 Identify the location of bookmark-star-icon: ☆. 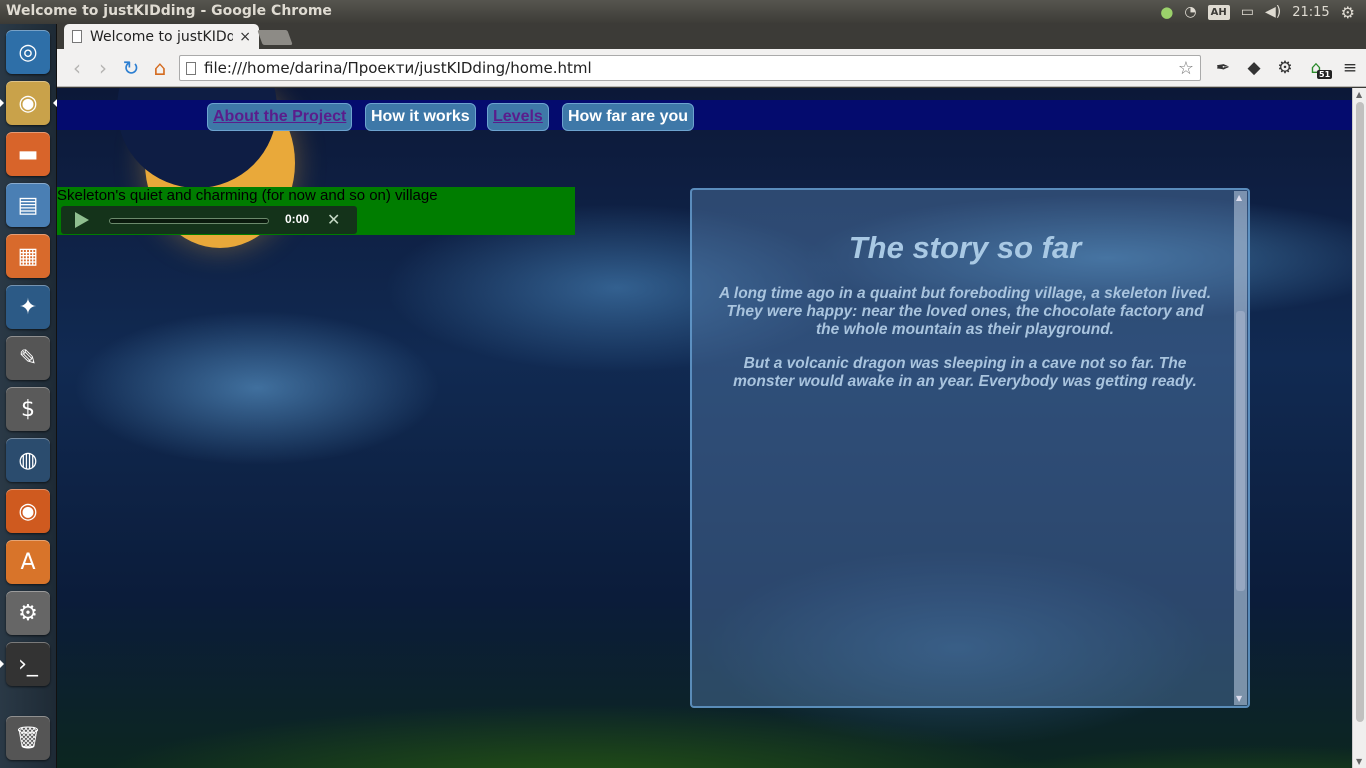
(1186, 68).